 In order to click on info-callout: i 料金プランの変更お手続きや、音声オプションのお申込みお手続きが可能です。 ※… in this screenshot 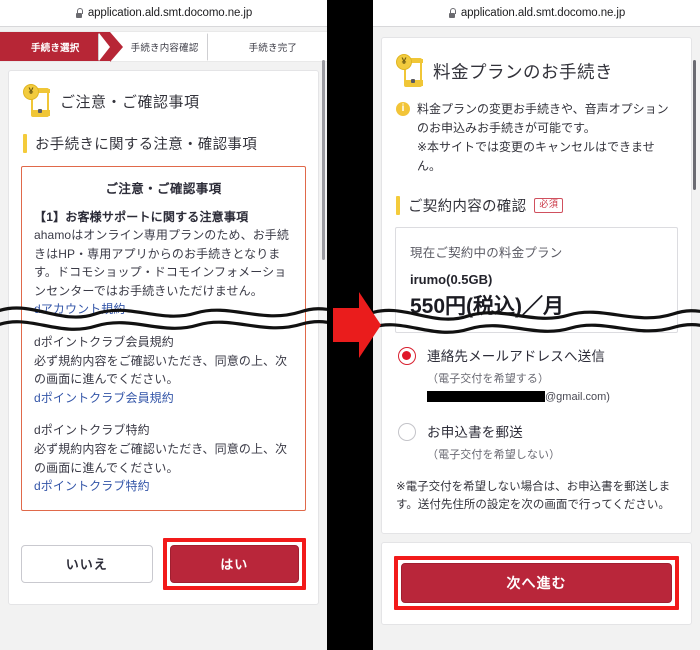, I will do `click(536, 141)`.